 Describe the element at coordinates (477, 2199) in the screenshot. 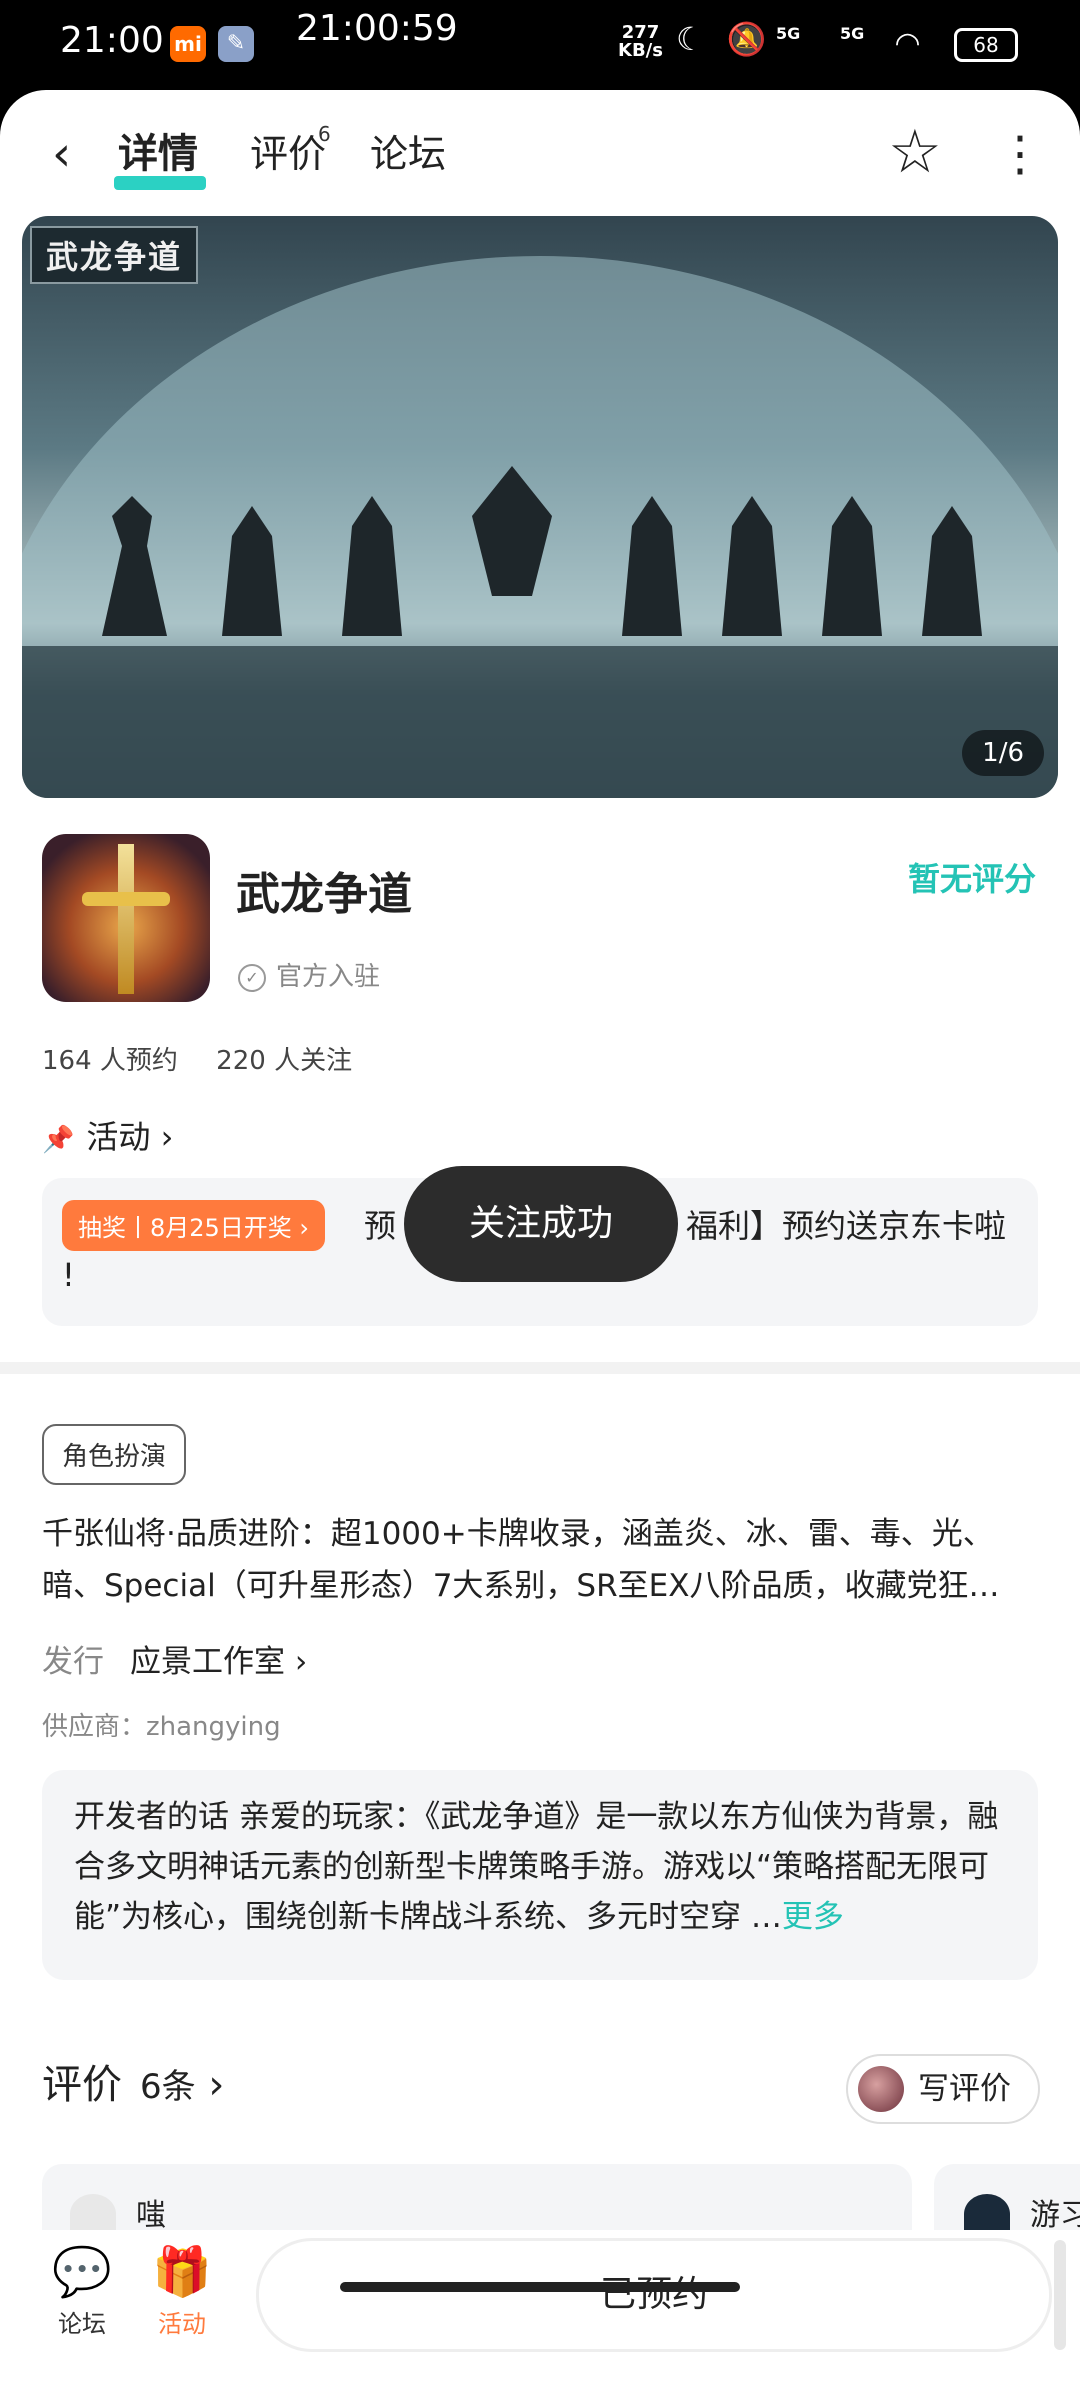

I see `review-card: 嗤` at that location.